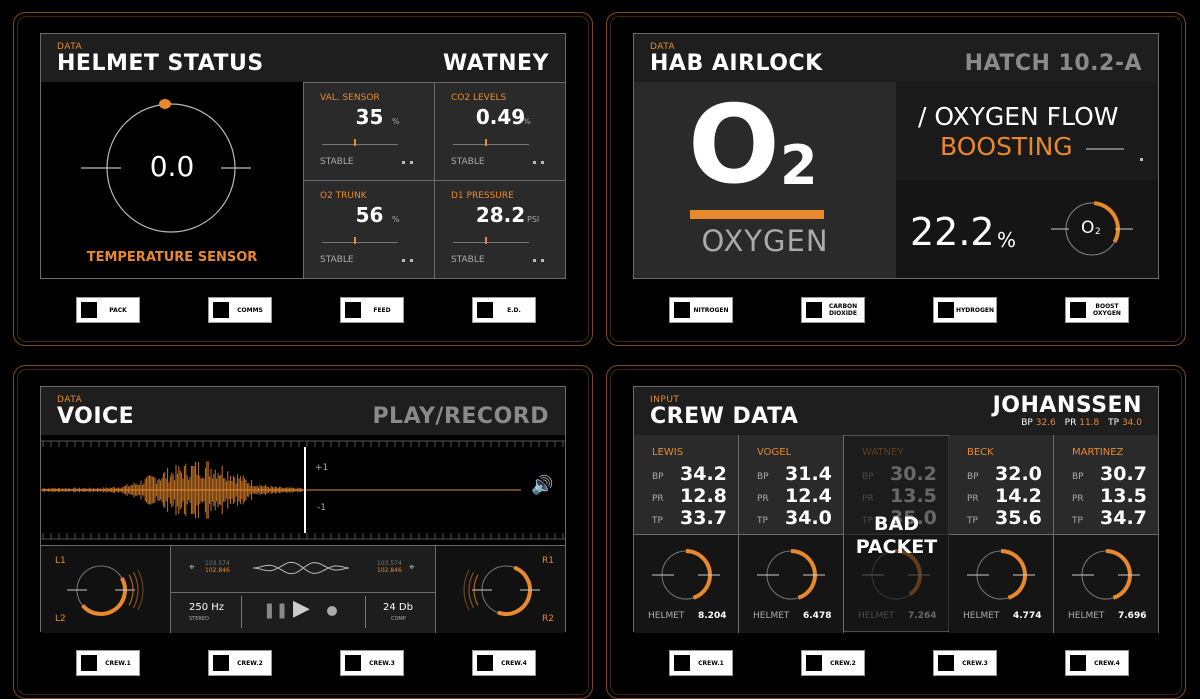  I want to click on crew-helmet-value: 6.478, so click(817, 616).